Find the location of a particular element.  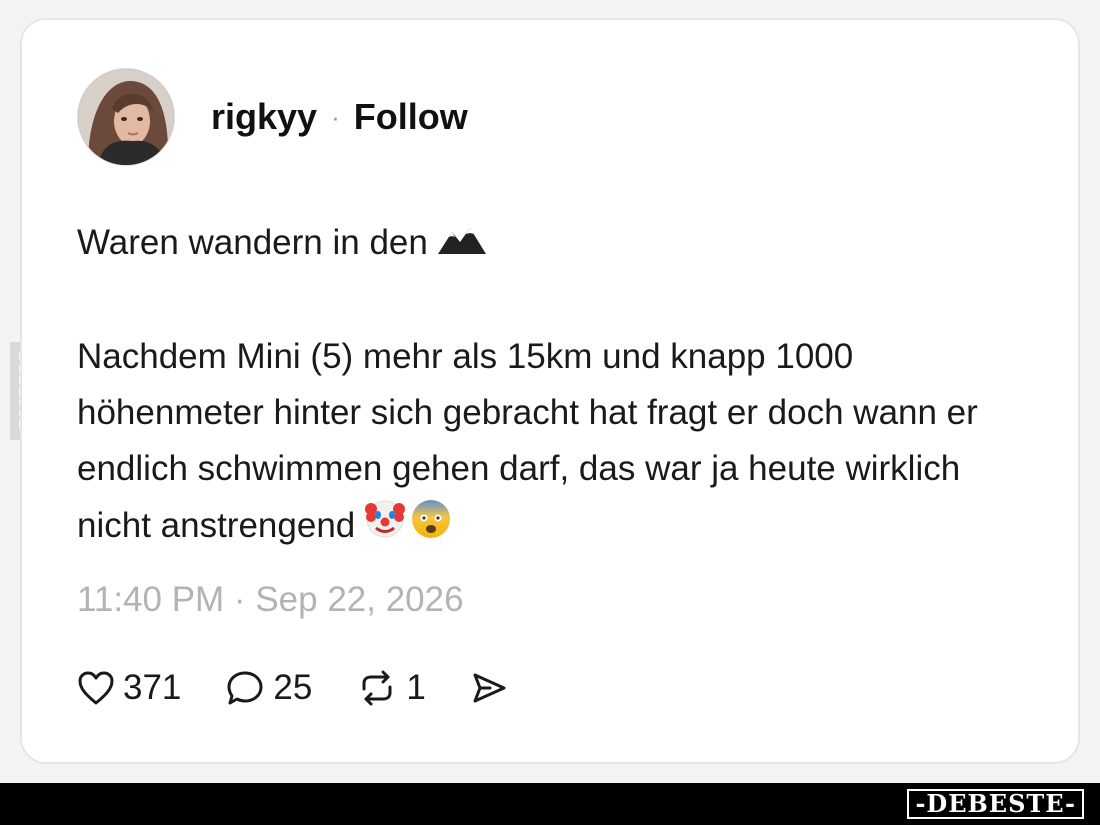

repost-count: 1 is located at coordinates (416, 687).